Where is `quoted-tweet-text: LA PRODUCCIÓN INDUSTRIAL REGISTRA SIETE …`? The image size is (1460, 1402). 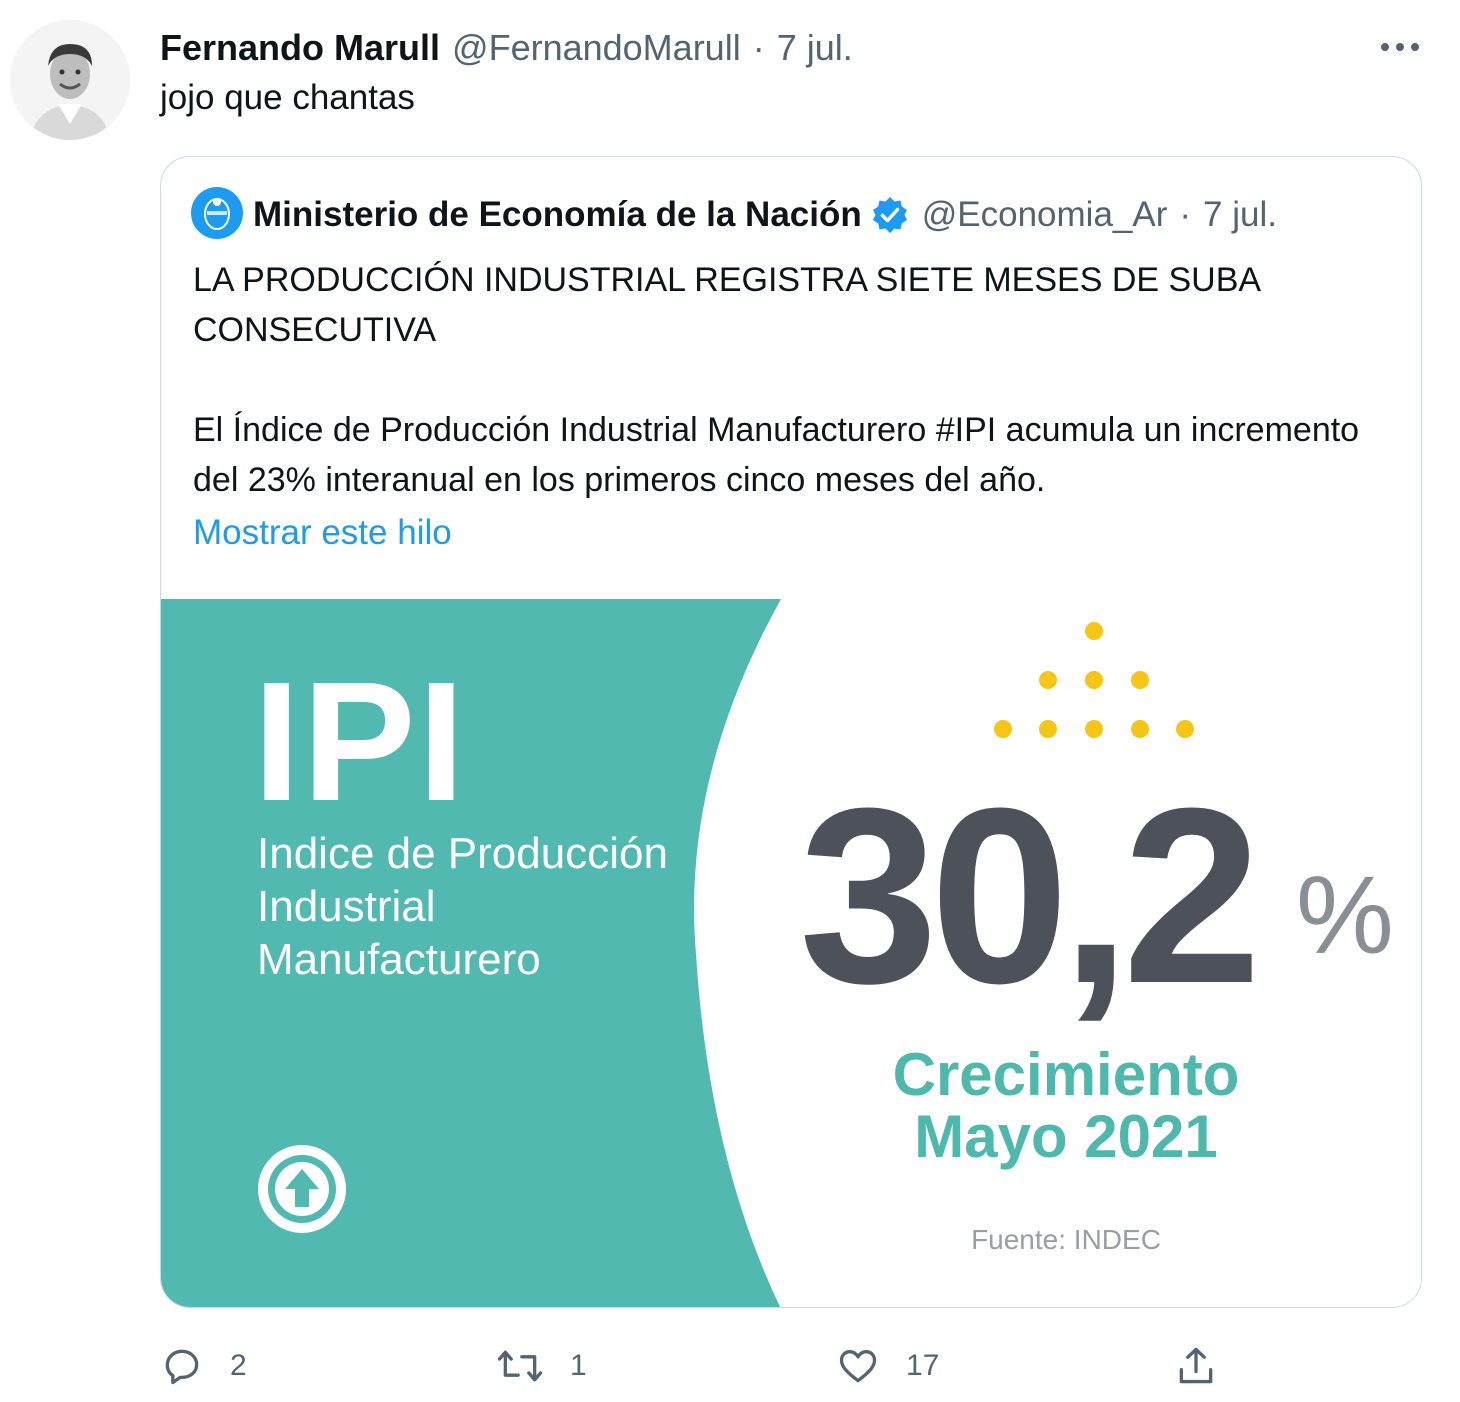 quoted-tweet-text: LA PRODUCCIÓN INDUSTRIAL REGISTRA SIETE … is located at coordinates (793, 380).